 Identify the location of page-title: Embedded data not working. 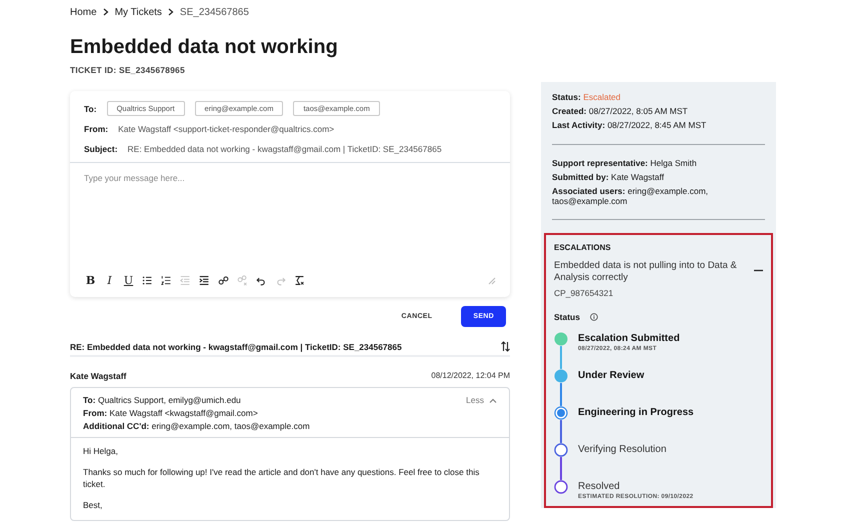
(204, 47).